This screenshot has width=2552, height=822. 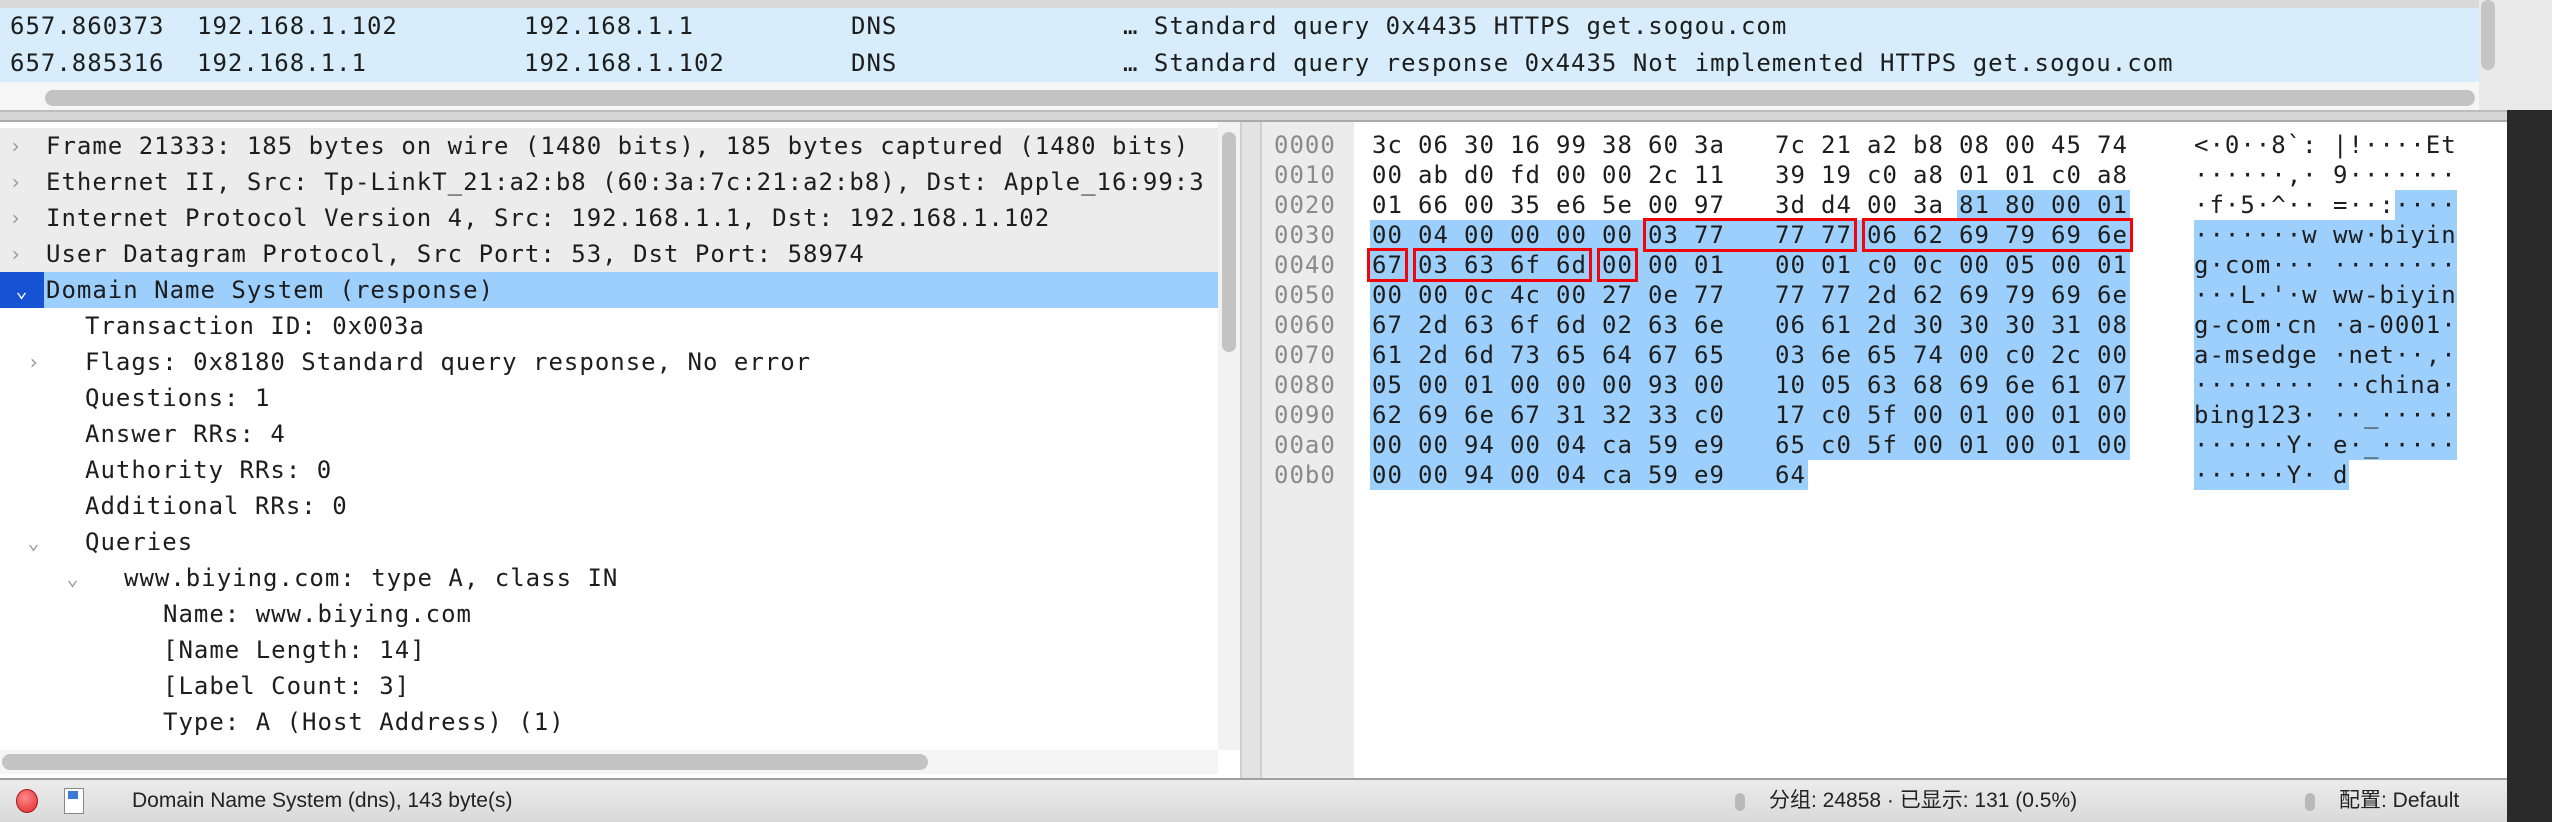 What do you see at coordinates (1836, 205) in the screenshot?
I see `hex-byte: d4` at bounding box center [1836, 205].